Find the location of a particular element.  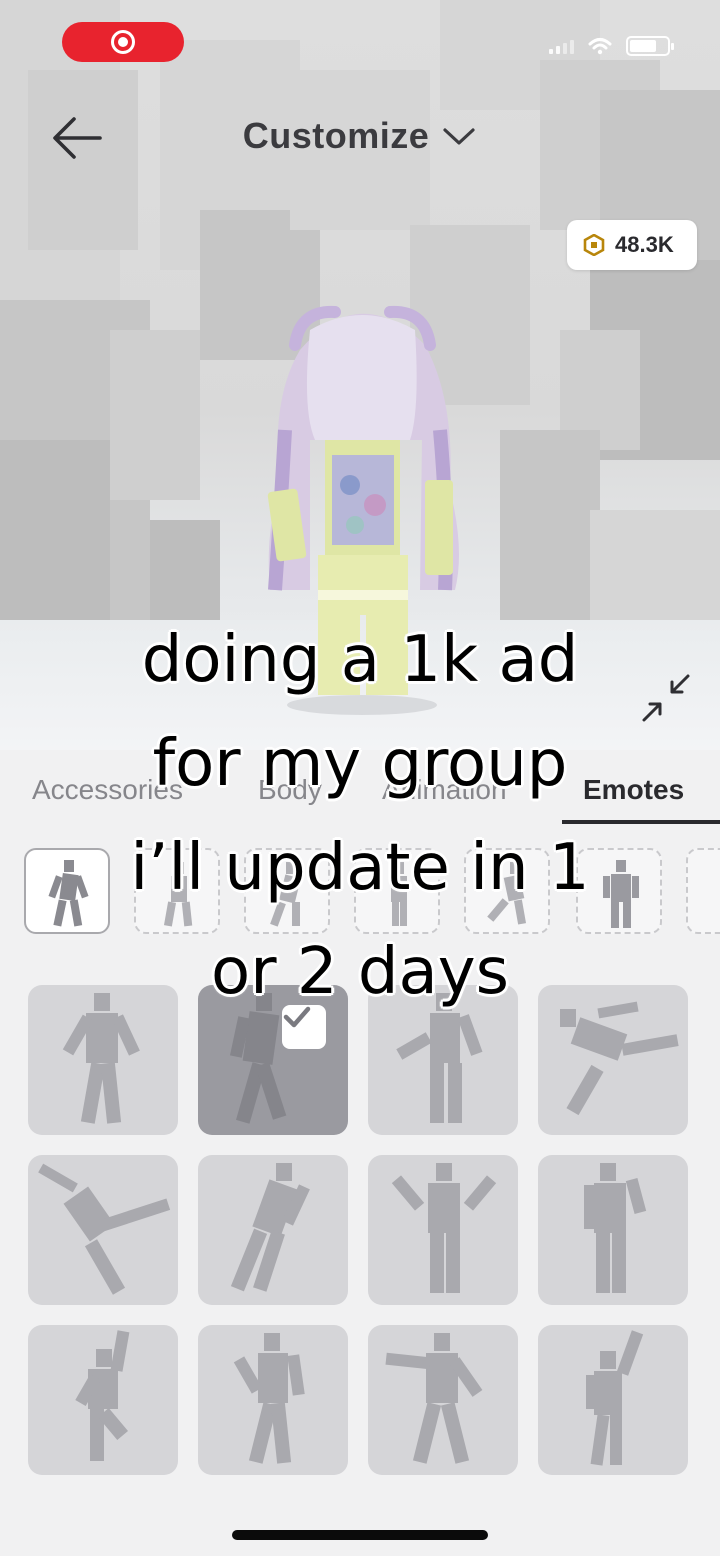

status-icons is located at coordinates (611, 46).